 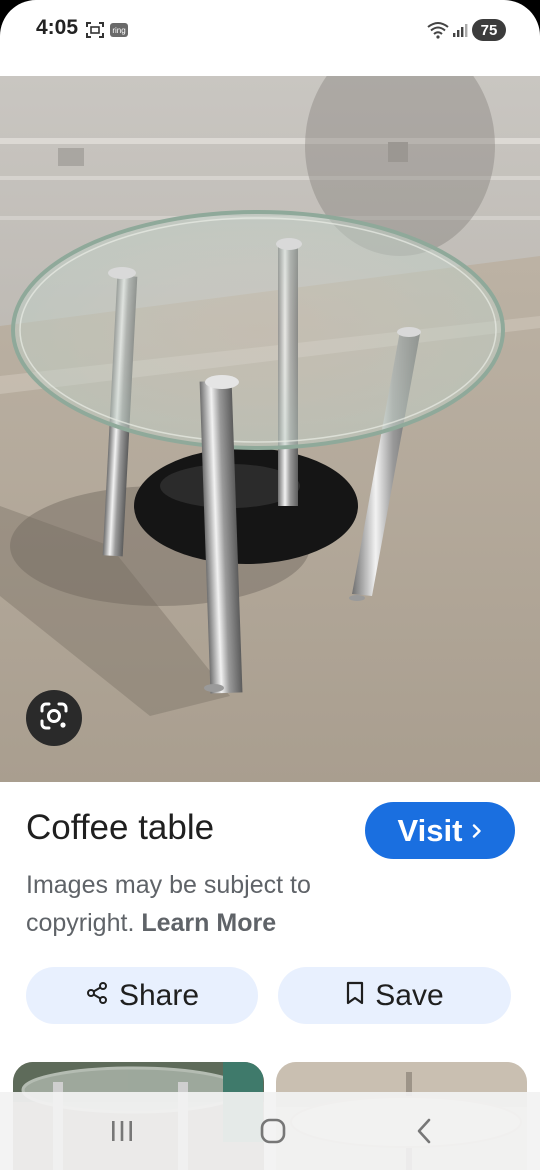 What do you see at coordinates (424, 1131) in the screenshot?
I see `back-icon` at bounding box center [424, 1131].